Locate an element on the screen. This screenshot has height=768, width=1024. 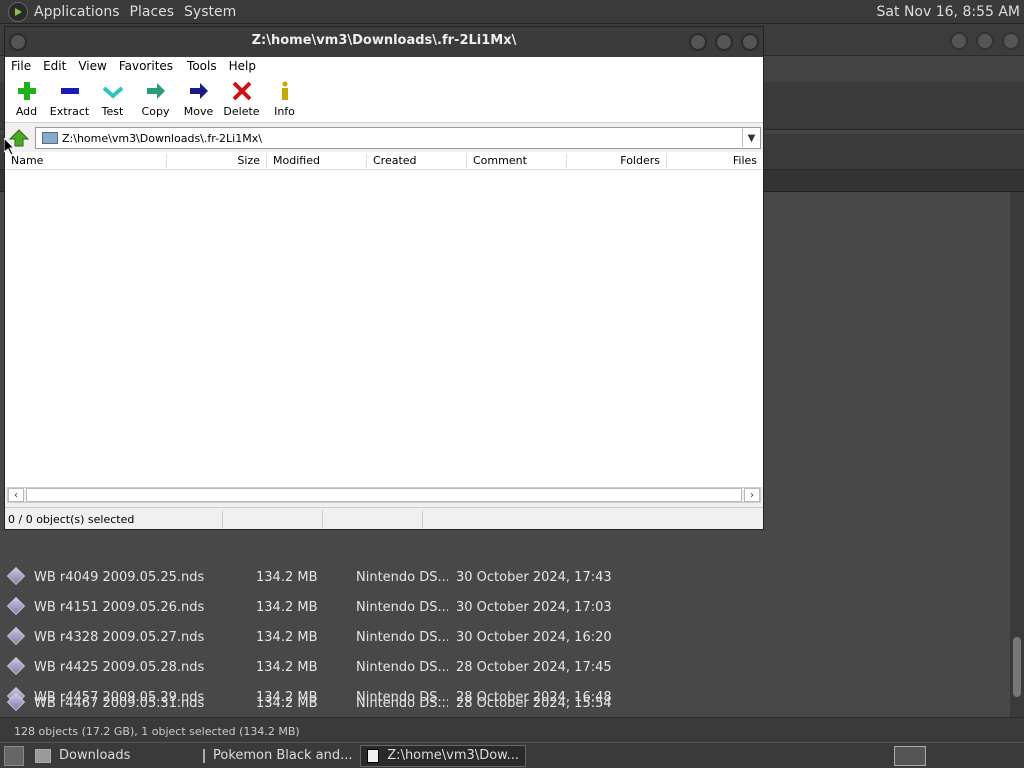
file-name: WB r4425 2009.05.28.nds is located at coordinates (119, 667).